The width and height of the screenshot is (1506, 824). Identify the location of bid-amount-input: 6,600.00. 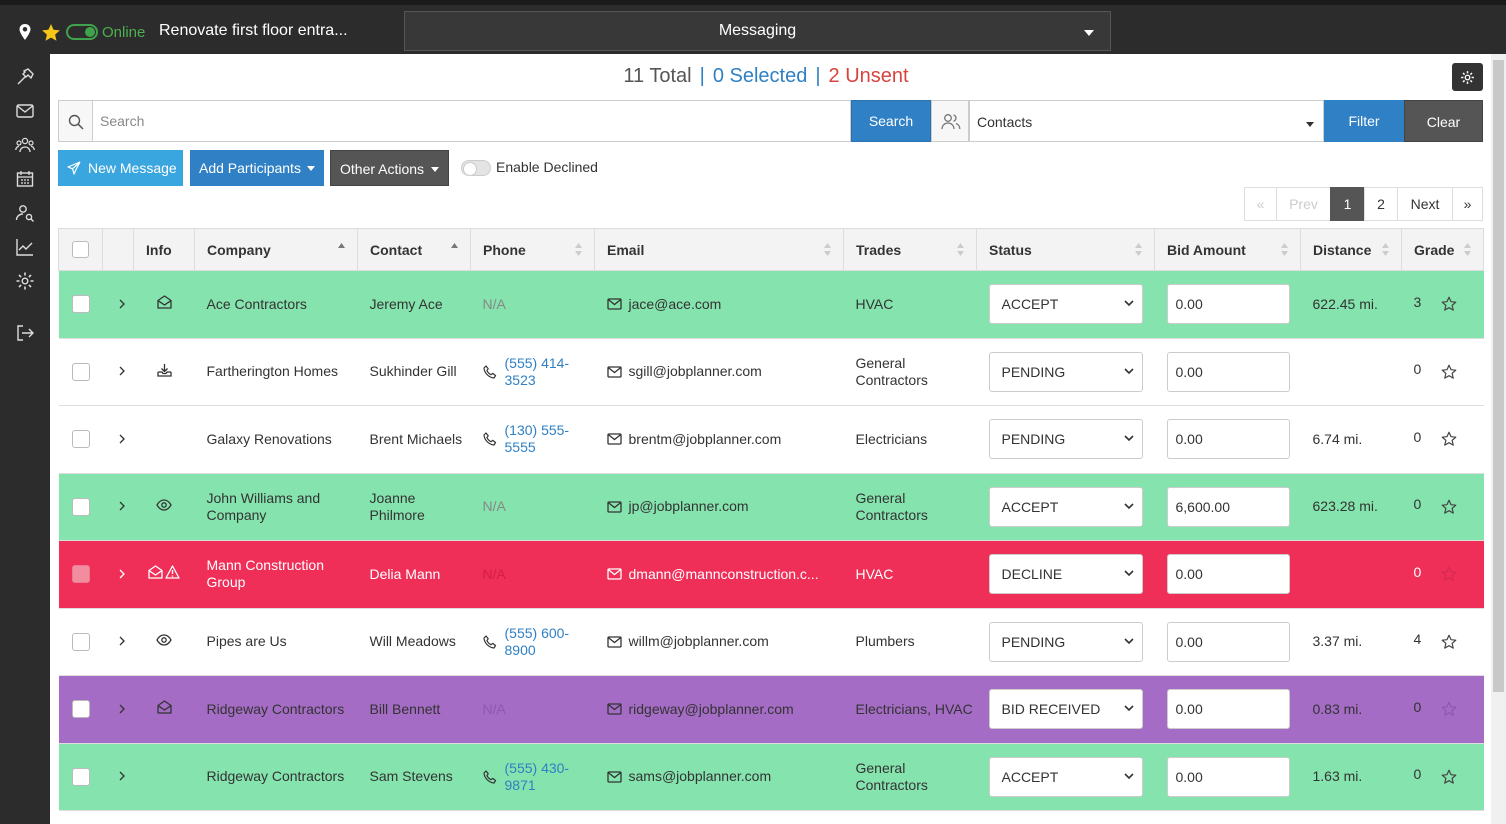
(1228, 506).